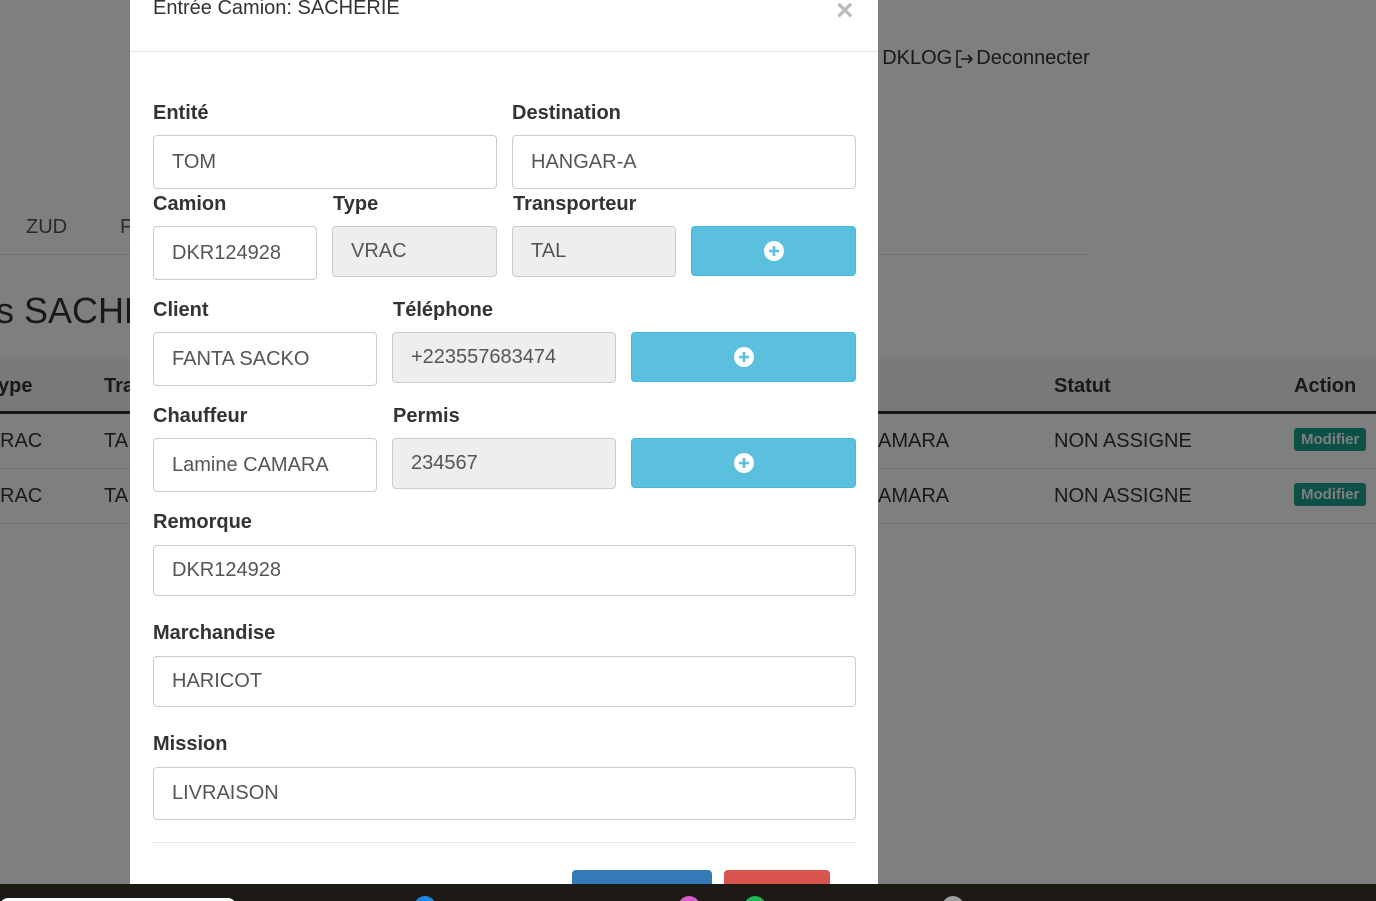 The height and width of the screenshot is (901, 1376). What do you see at coordinates (642, 877) in the screenshot?
I see `save-button` at bounding box center [642, 877].